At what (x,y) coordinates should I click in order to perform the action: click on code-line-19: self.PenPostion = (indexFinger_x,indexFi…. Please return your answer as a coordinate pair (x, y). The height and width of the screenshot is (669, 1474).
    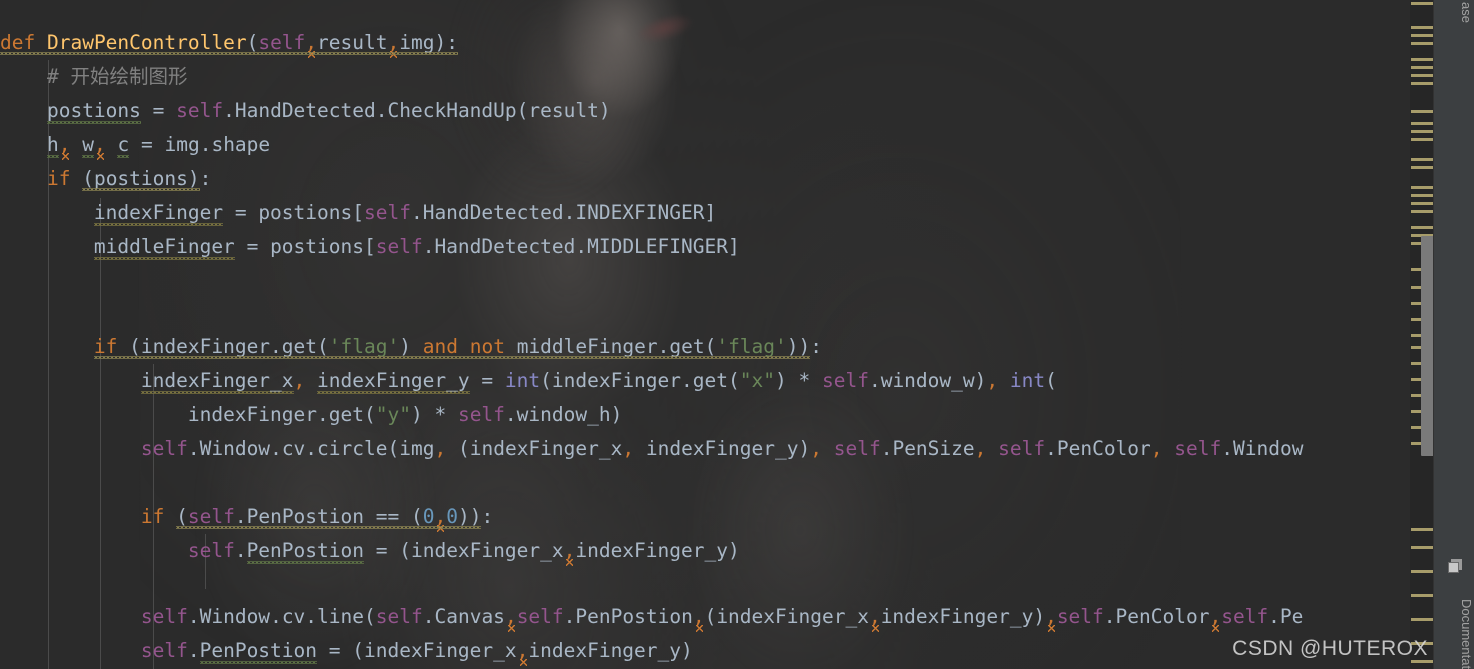
    Looking at the image, I should click on (705, 651).